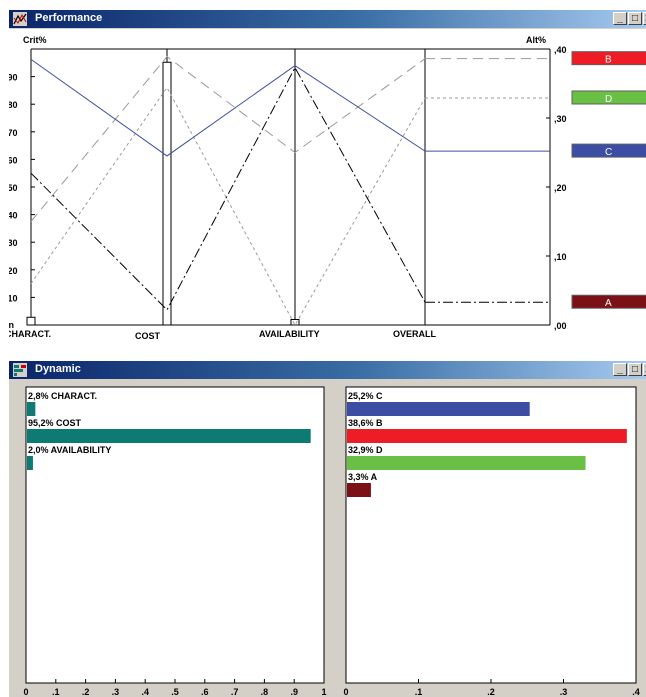  I want to click on dynamic-chart-icon, so click(20, 370).